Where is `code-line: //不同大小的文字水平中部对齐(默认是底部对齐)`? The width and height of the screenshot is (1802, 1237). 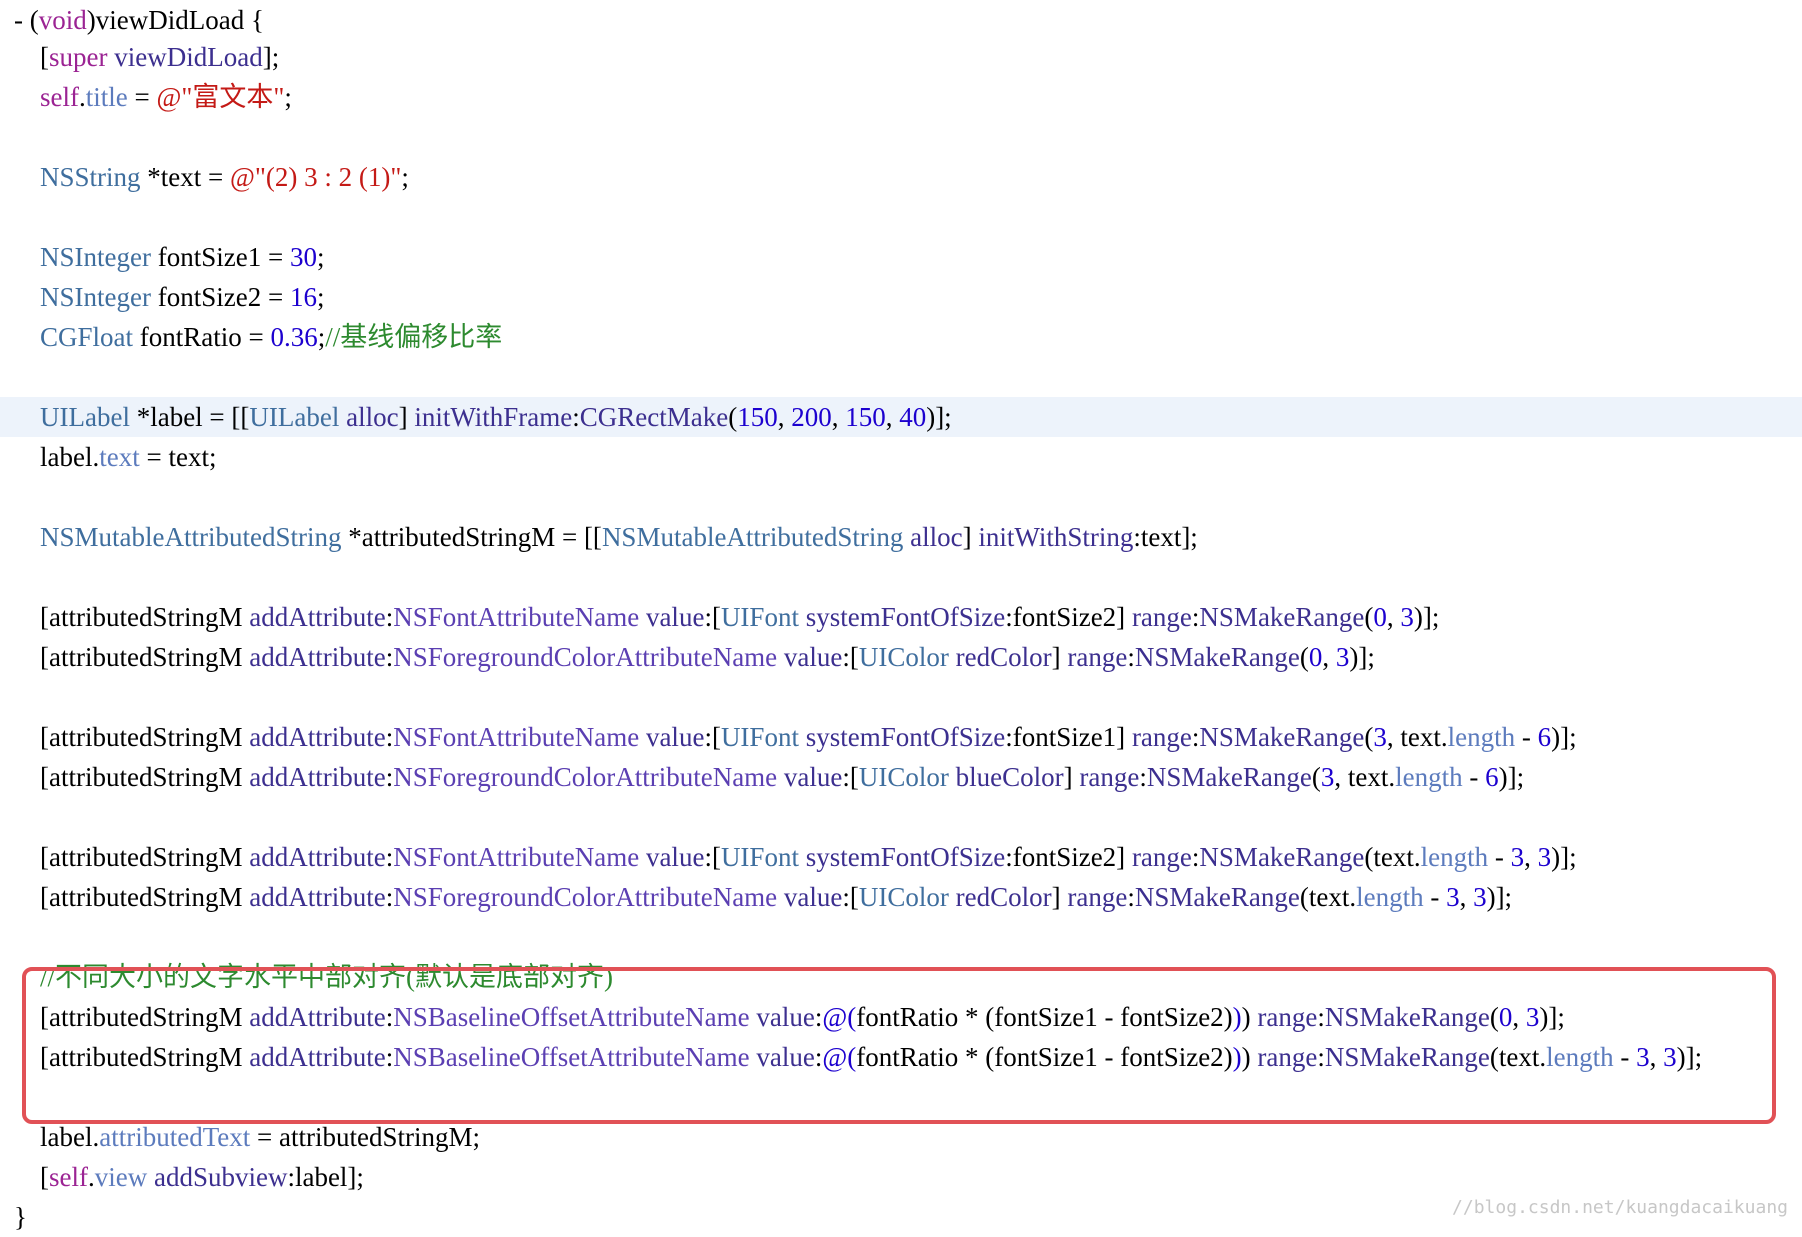
code-line: //不同大小的文字水平中部对齐(默认是底部对齐) is located at coordinates (901, 977).